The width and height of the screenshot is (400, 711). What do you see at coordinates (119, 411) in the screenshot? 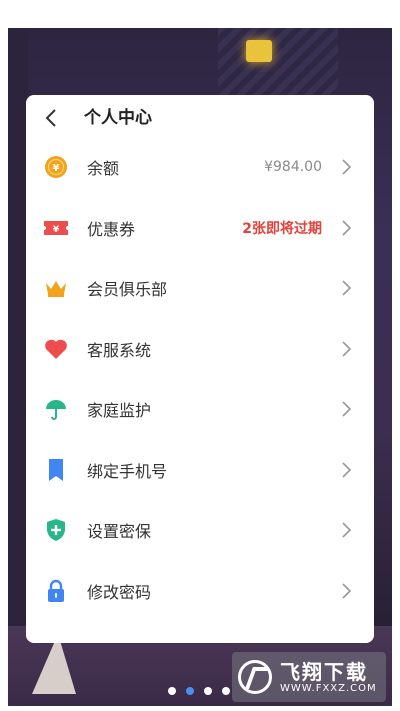
I see `menu-item-label: 家庭监护` at bounding box center [119, 411].